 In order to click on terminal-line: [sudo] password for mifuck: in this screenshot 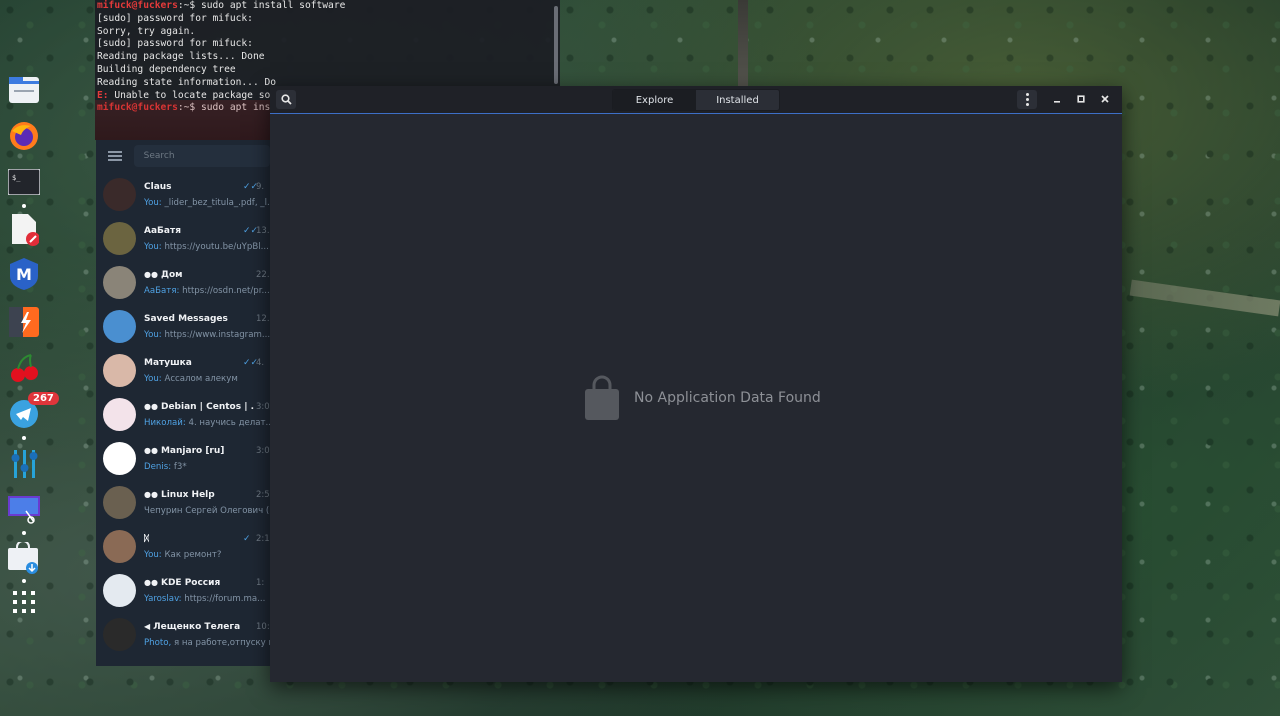, I will do `click(175, 44)`.